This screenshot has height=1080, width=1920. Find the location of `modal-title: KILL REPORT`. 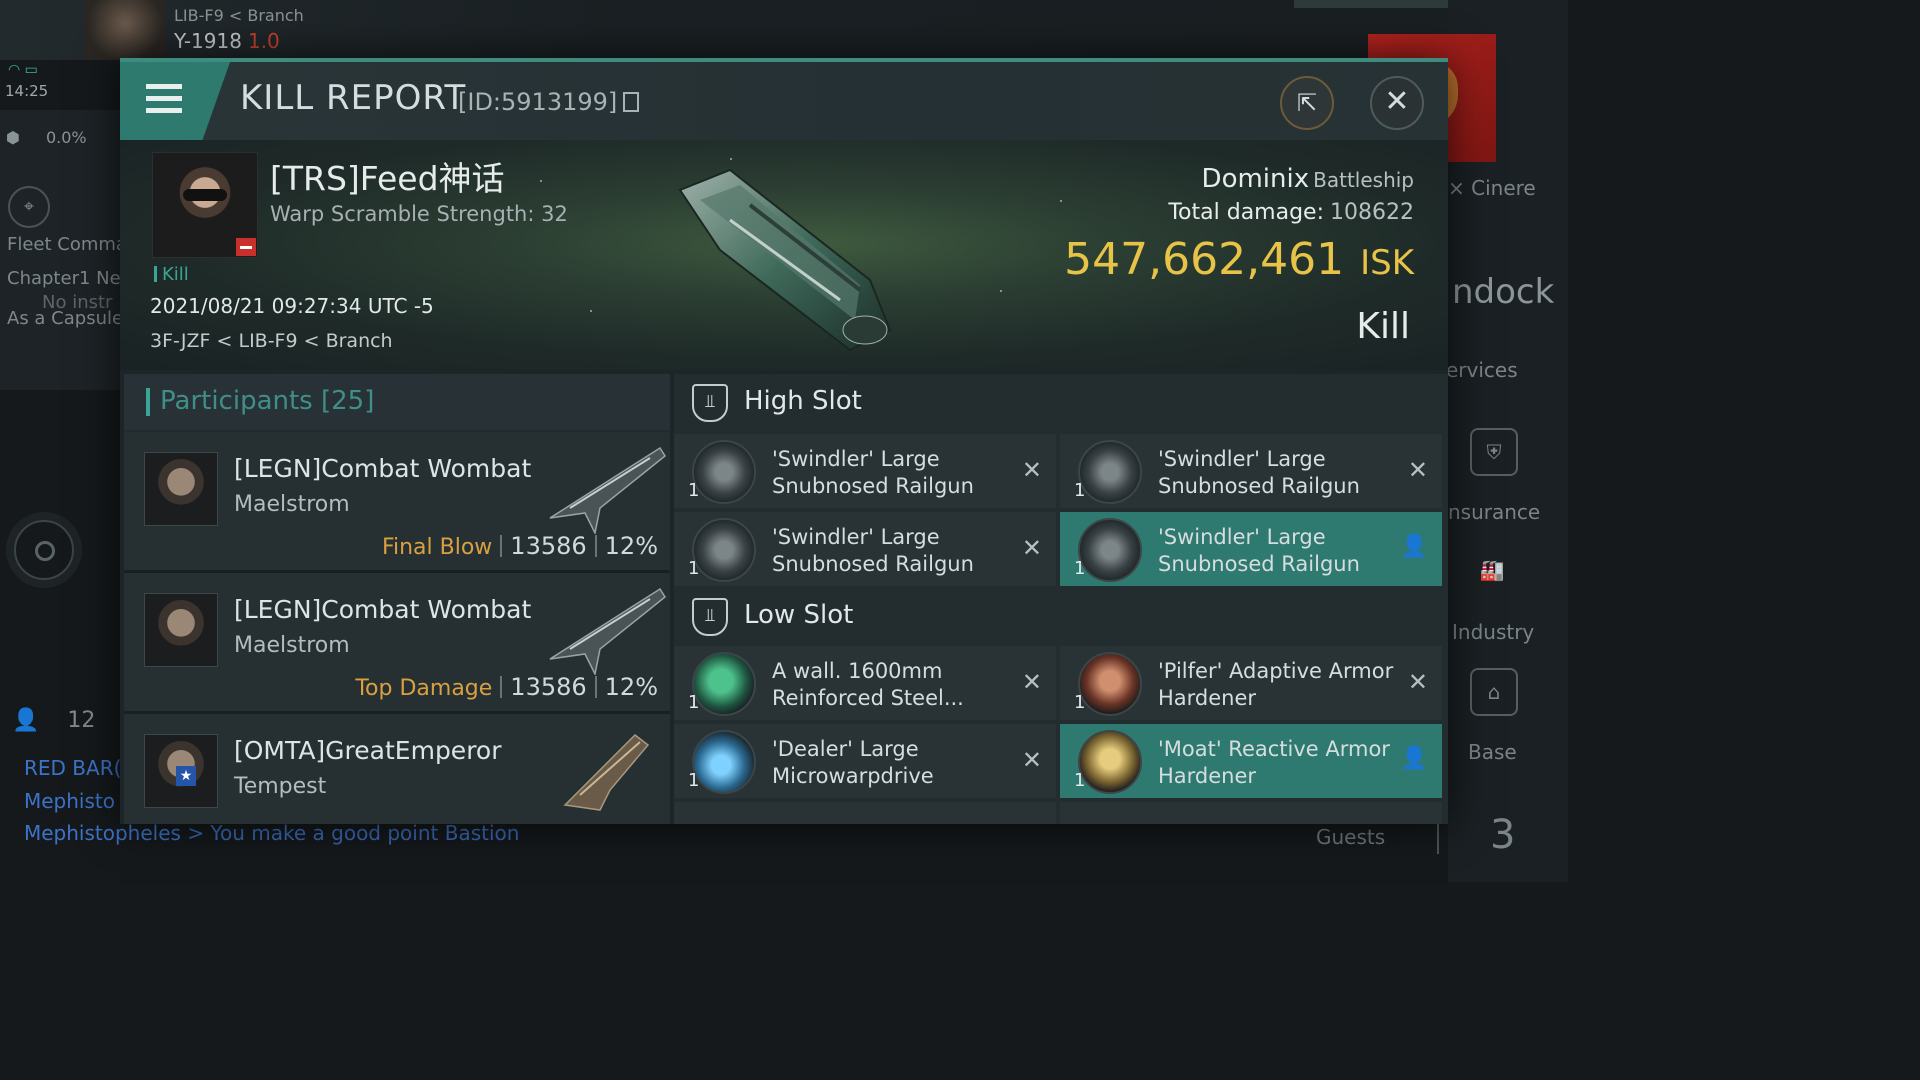

modal-title: KILL REPORT is located at coordinates (353, 98).